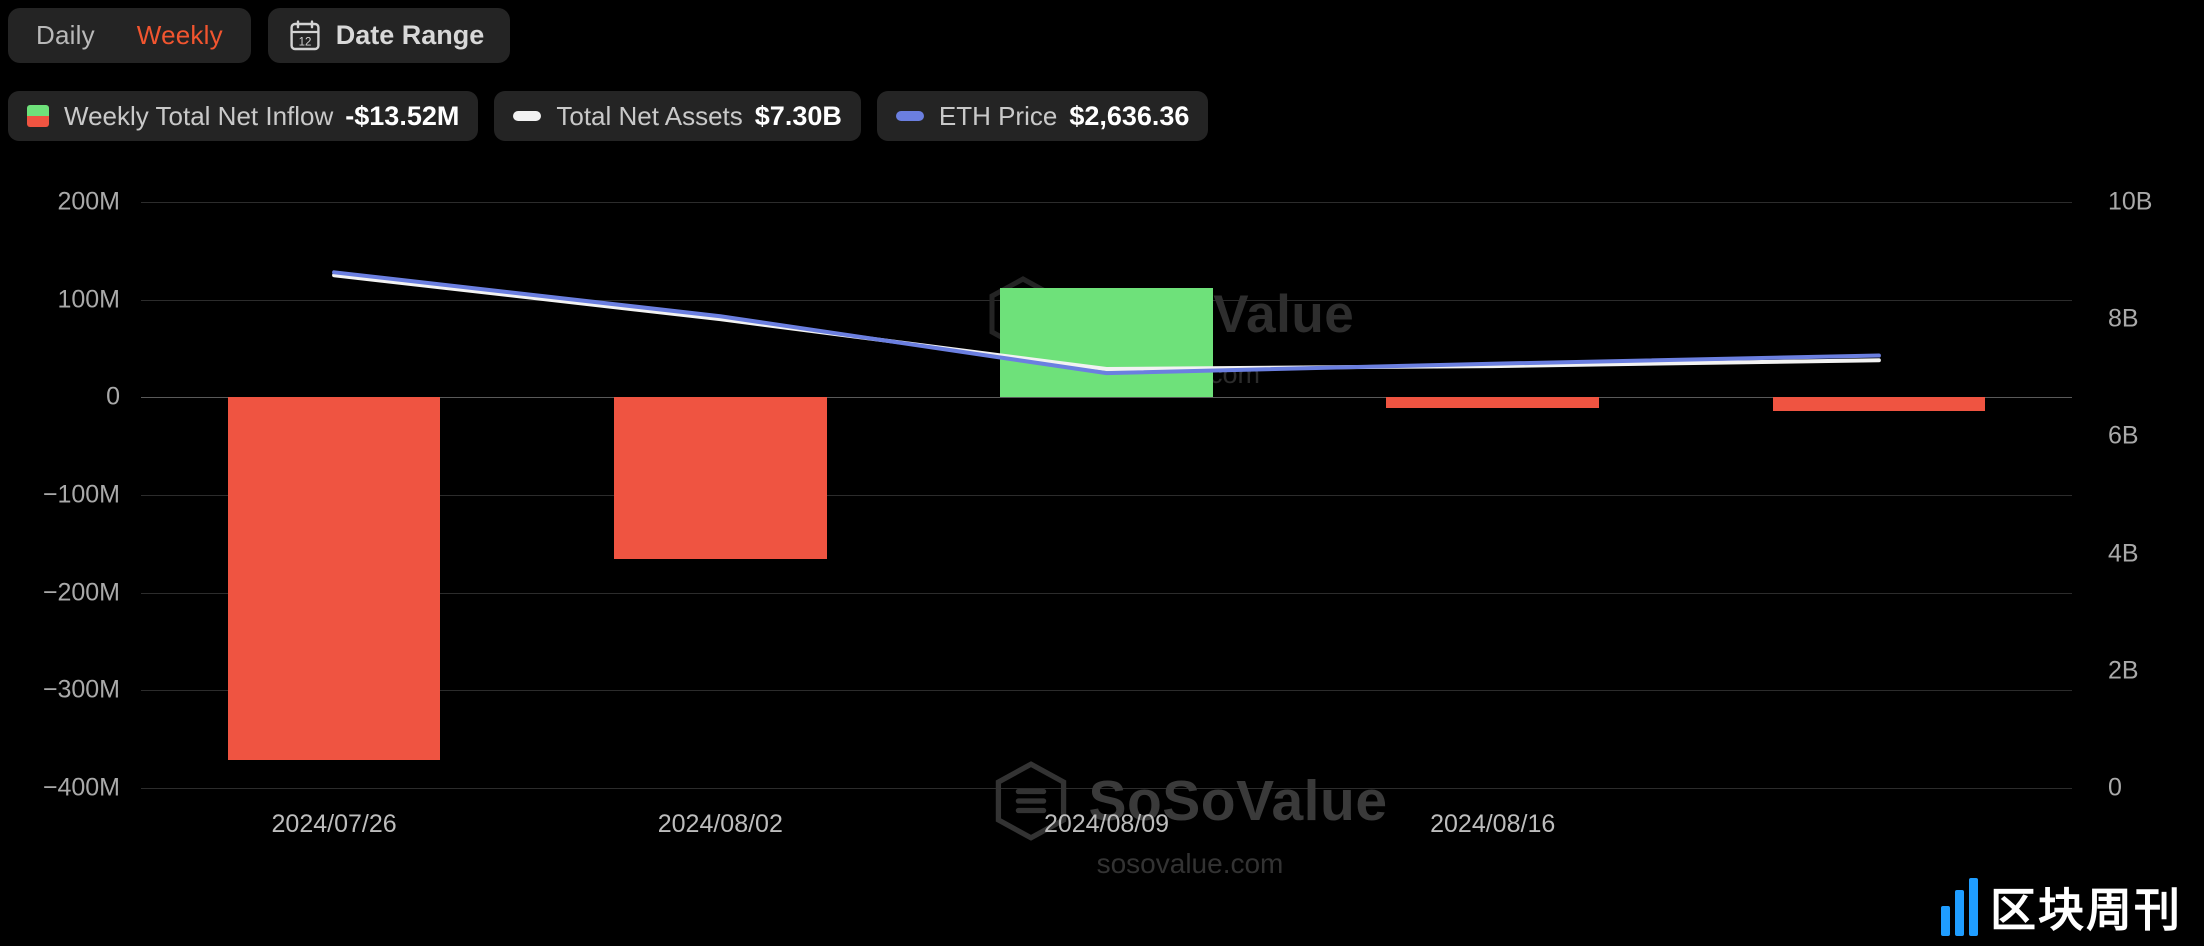  What do you see at coordinates (1106, 824) in the screenshot?
I see `x-axis-tick: 2024/08/09` at bounding box center [1106, 824].